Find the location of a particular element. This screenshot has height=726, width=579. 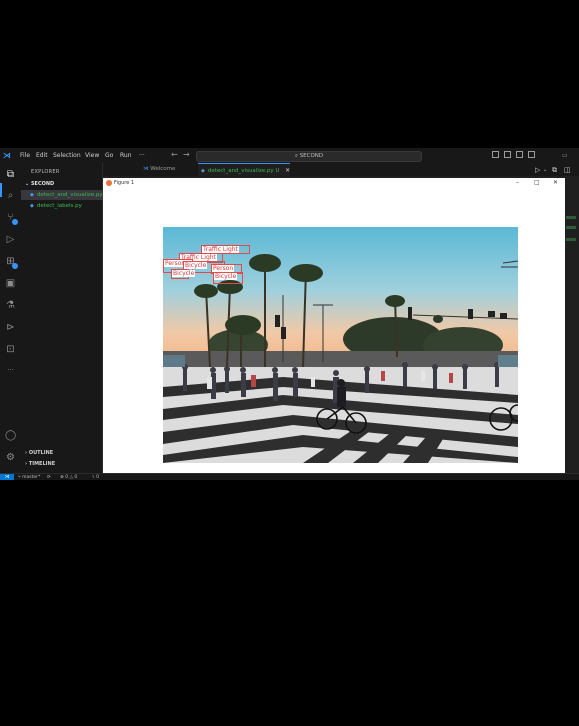

extensions-badge is located at coordinates (15, 266).